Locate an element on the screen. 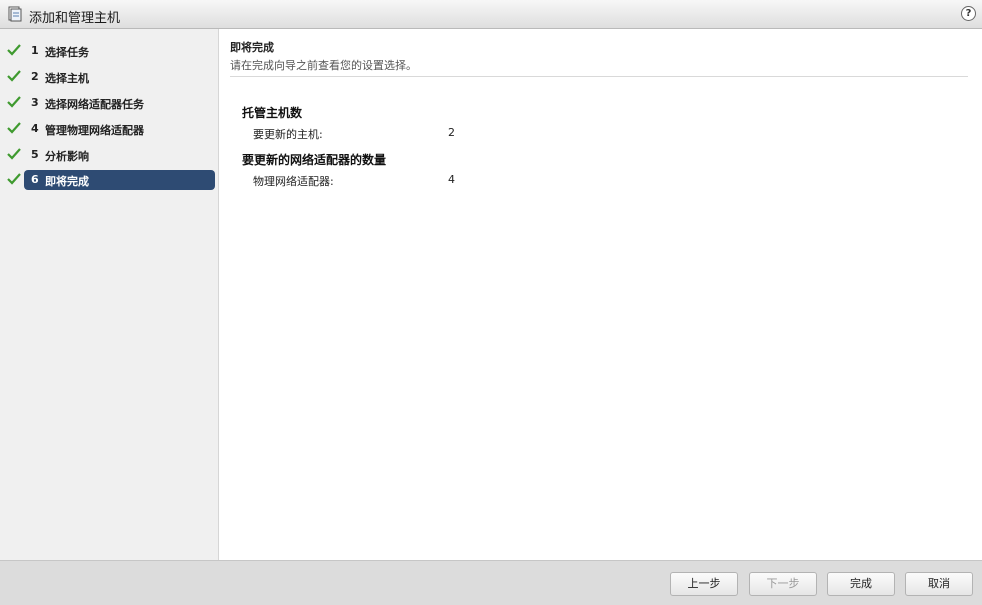 The width and height of the screenshot is (982, 605). step-number: 5 is located at coordinates (35, 154).